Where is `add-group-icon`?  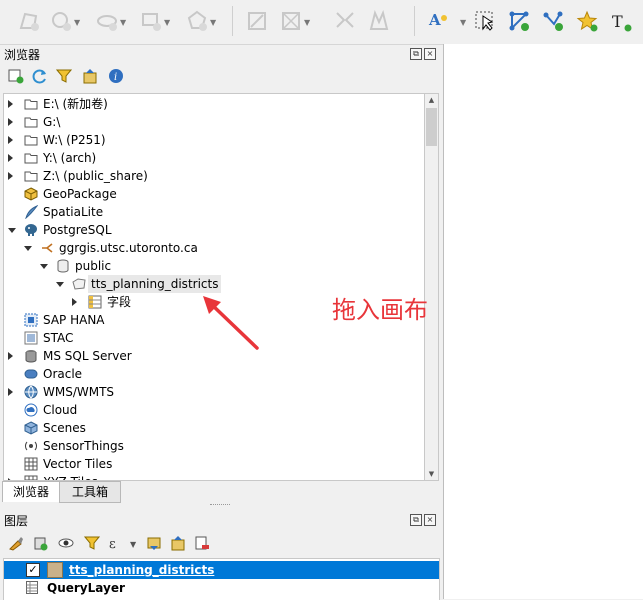 add-group-icon is located at coordinates (40, 543).